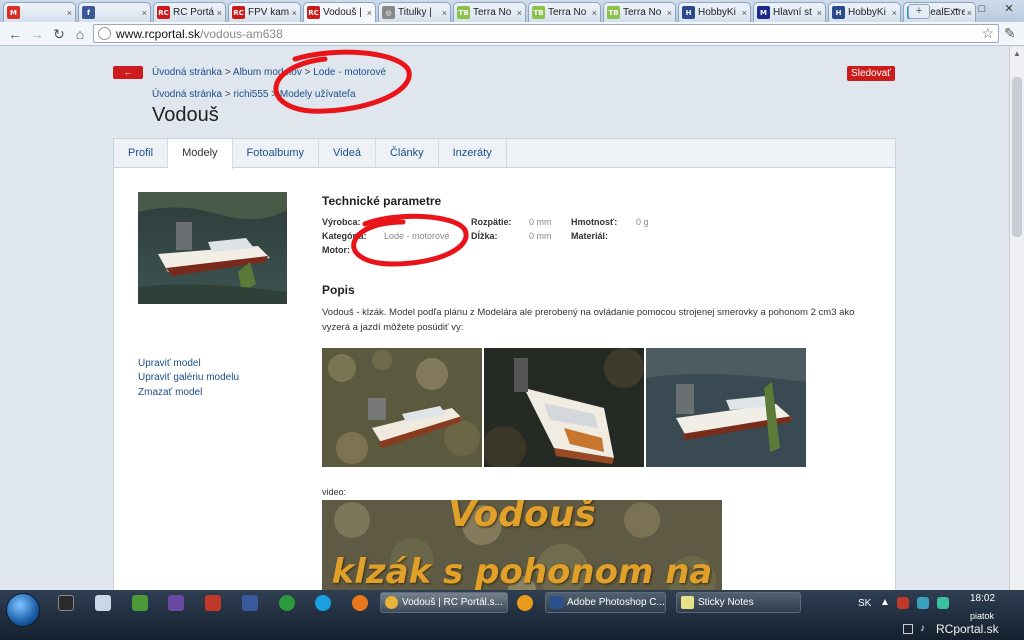 The width and height of the screenshot is (1024, 640). Describe the element at coordinates (13, 12) in the screenshot. I see `gmail-icon: M` at that location.